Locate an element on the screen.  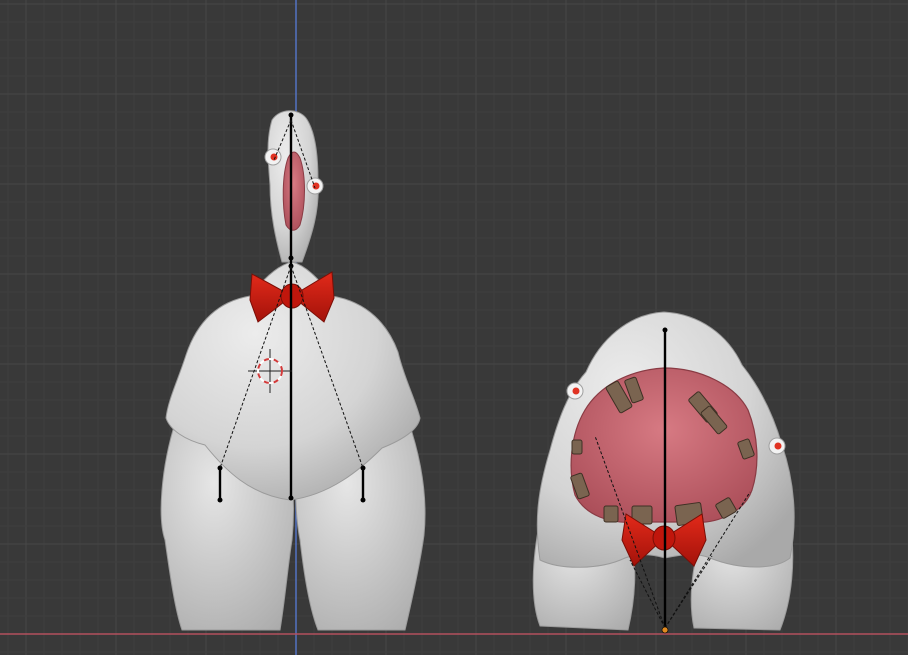
object-origin-marker is located at coordinates (665, 630).